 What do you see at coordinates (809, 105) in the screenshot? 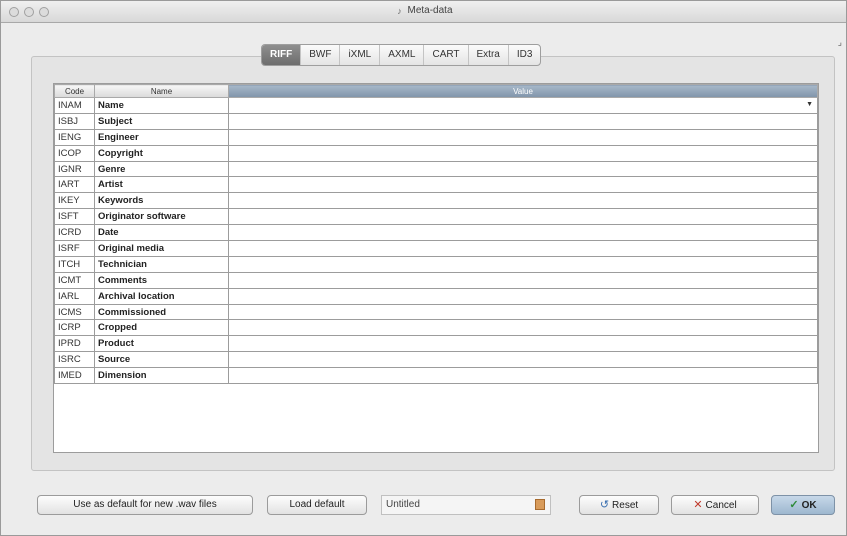
I see `dropdown-arrow-icon: ▼` at bounding box center [809, 105].